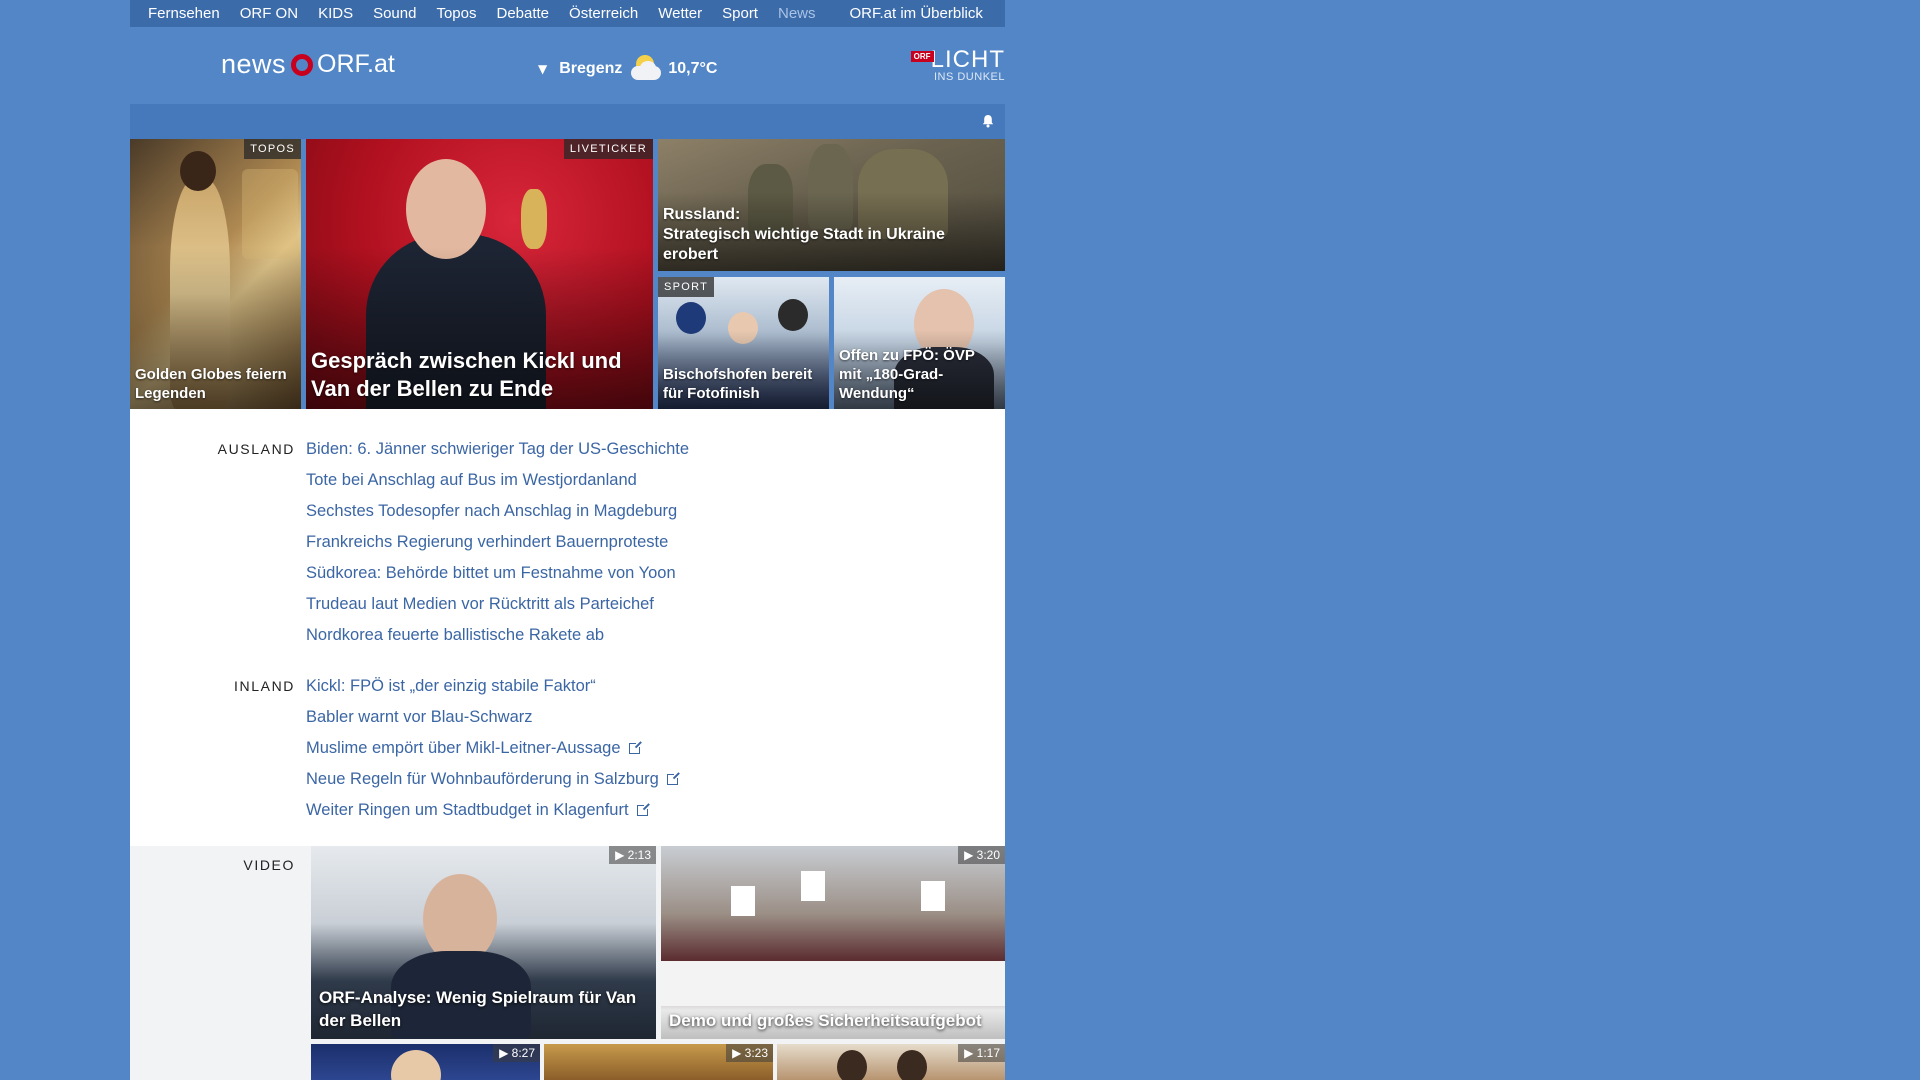  Describe the element at coordinates (302, 64) in the screenshot. I see `orf-ring-icon` at that location.